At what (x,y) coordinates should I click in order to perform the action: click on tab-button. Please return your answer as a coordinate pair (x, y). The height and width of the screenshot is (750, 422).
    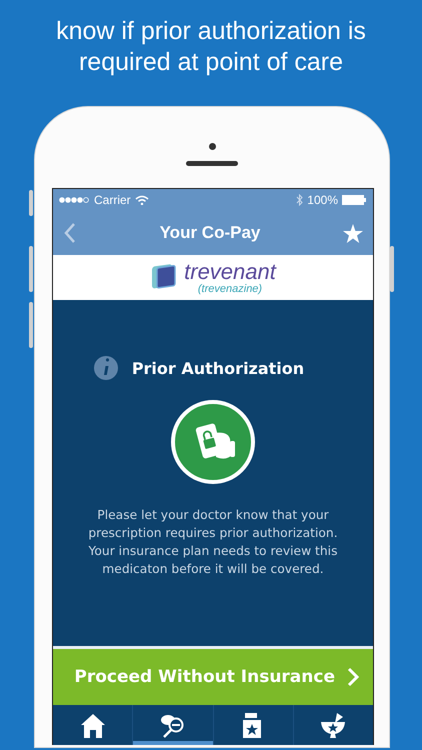
    Looking at the image, I should click on (173, 725).